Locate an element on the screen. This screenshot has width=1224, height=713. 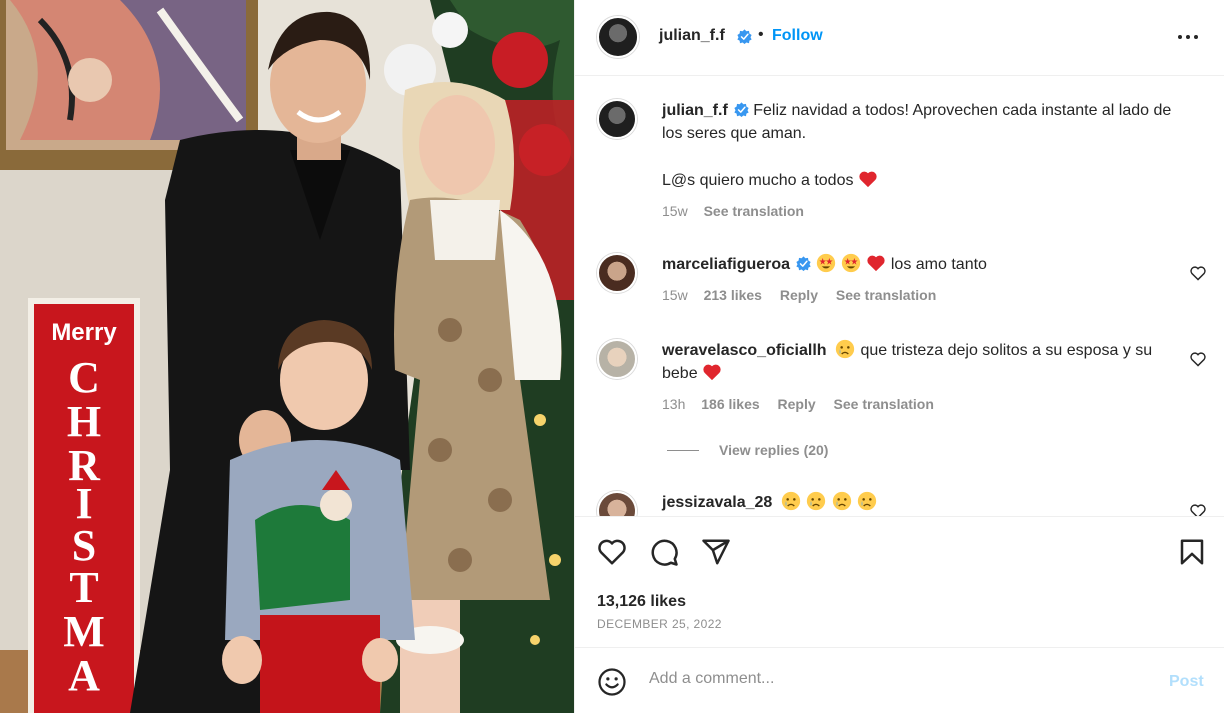
caption-time: 15w is located at coordinates (675, 211).